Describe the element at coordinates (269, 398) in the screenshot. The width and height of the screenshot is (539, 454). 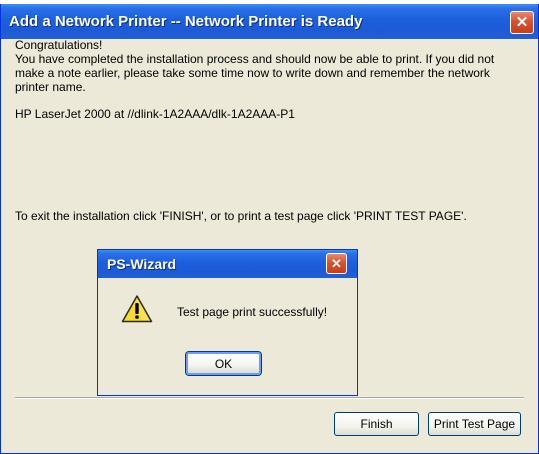
I see `button-separator` at that location.